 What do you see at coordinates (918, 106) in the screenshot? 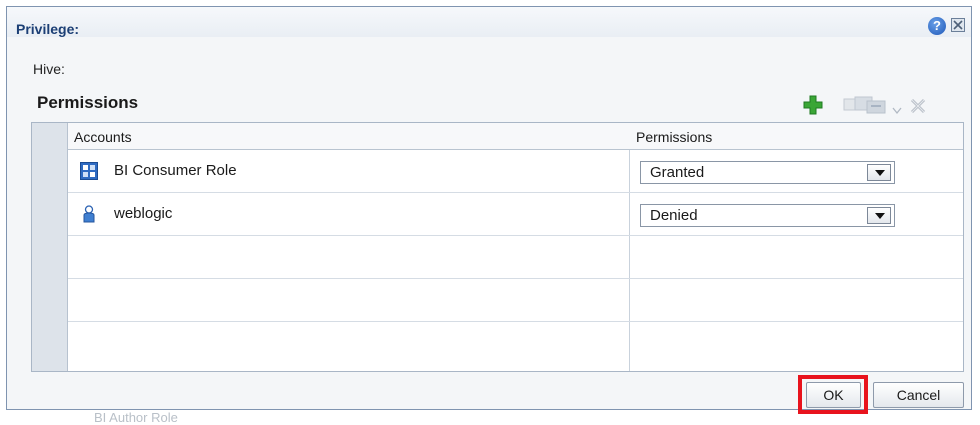
I see `delete-icon` at bounding box center [918, 106].